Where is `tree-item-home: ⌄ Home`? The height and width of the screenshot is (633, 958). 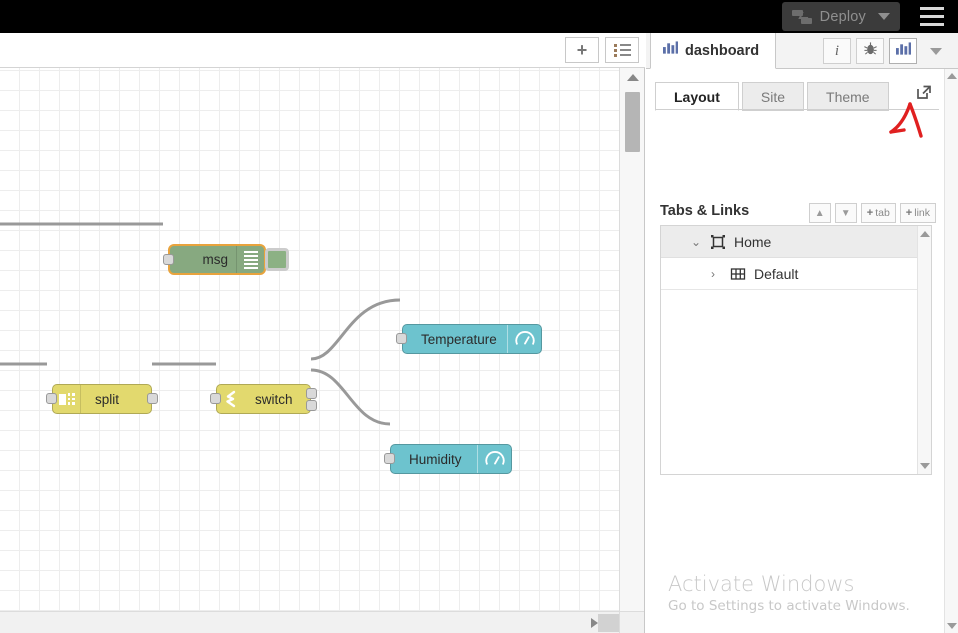 tree-item-home: ⌄ Home is located at coordinates (796, 242).